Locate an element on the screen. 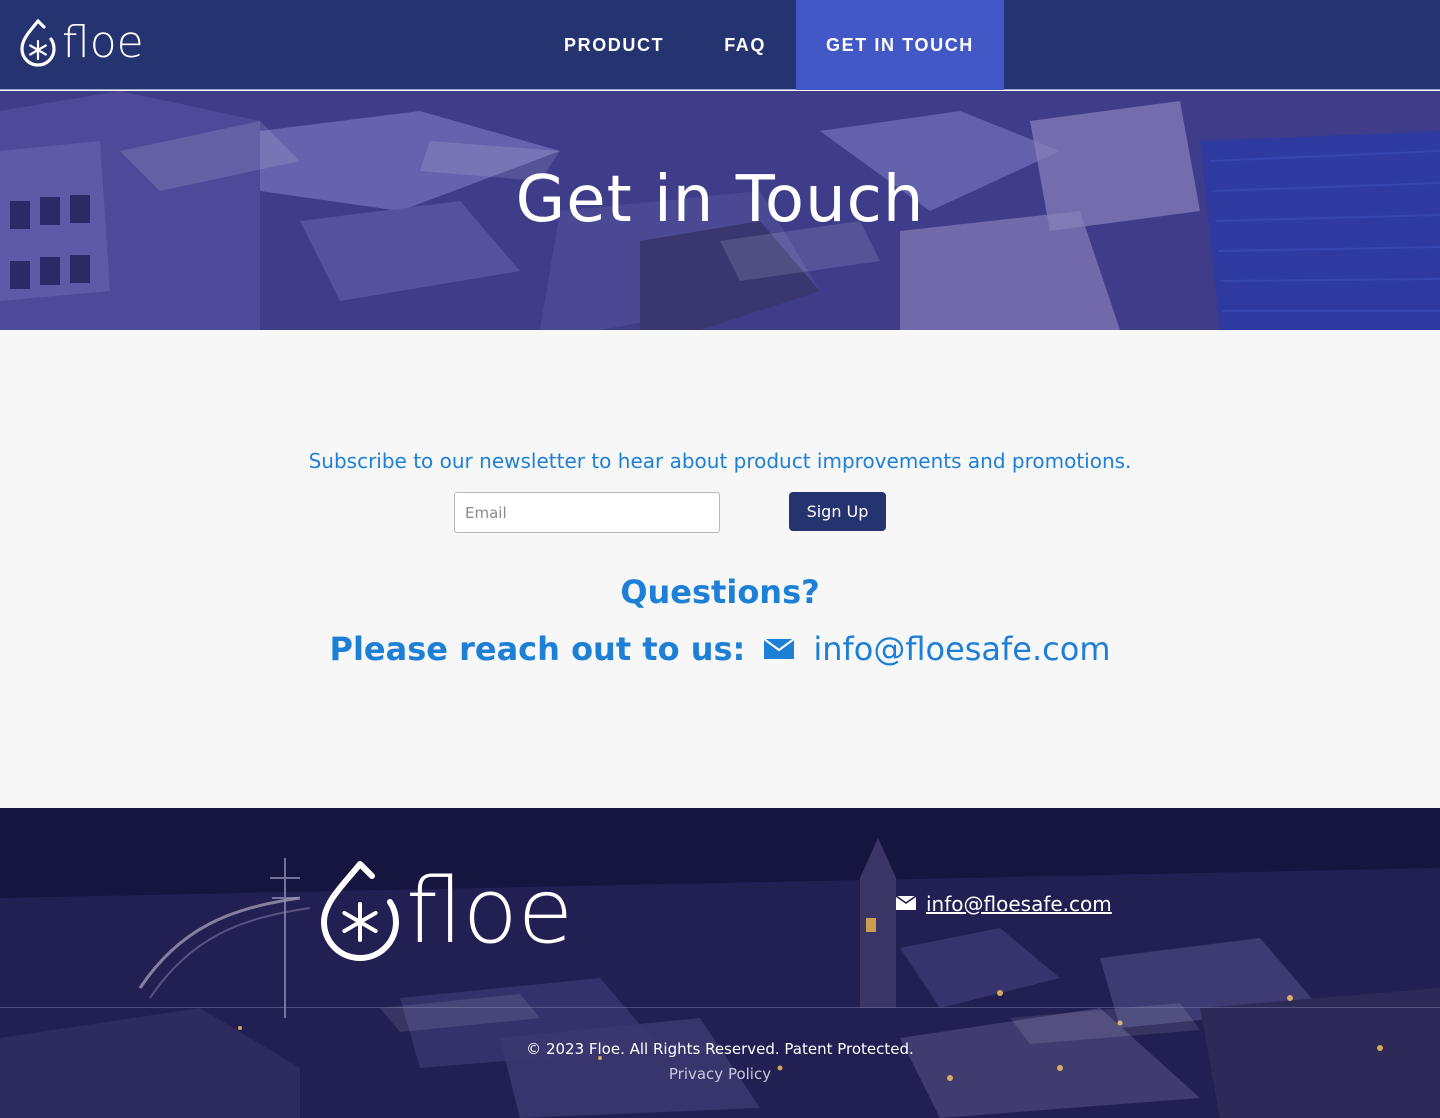 The height and width of the screenshot is (1118, 1440). sign-up-button: Sign Up is located at coordinates (837, 511).